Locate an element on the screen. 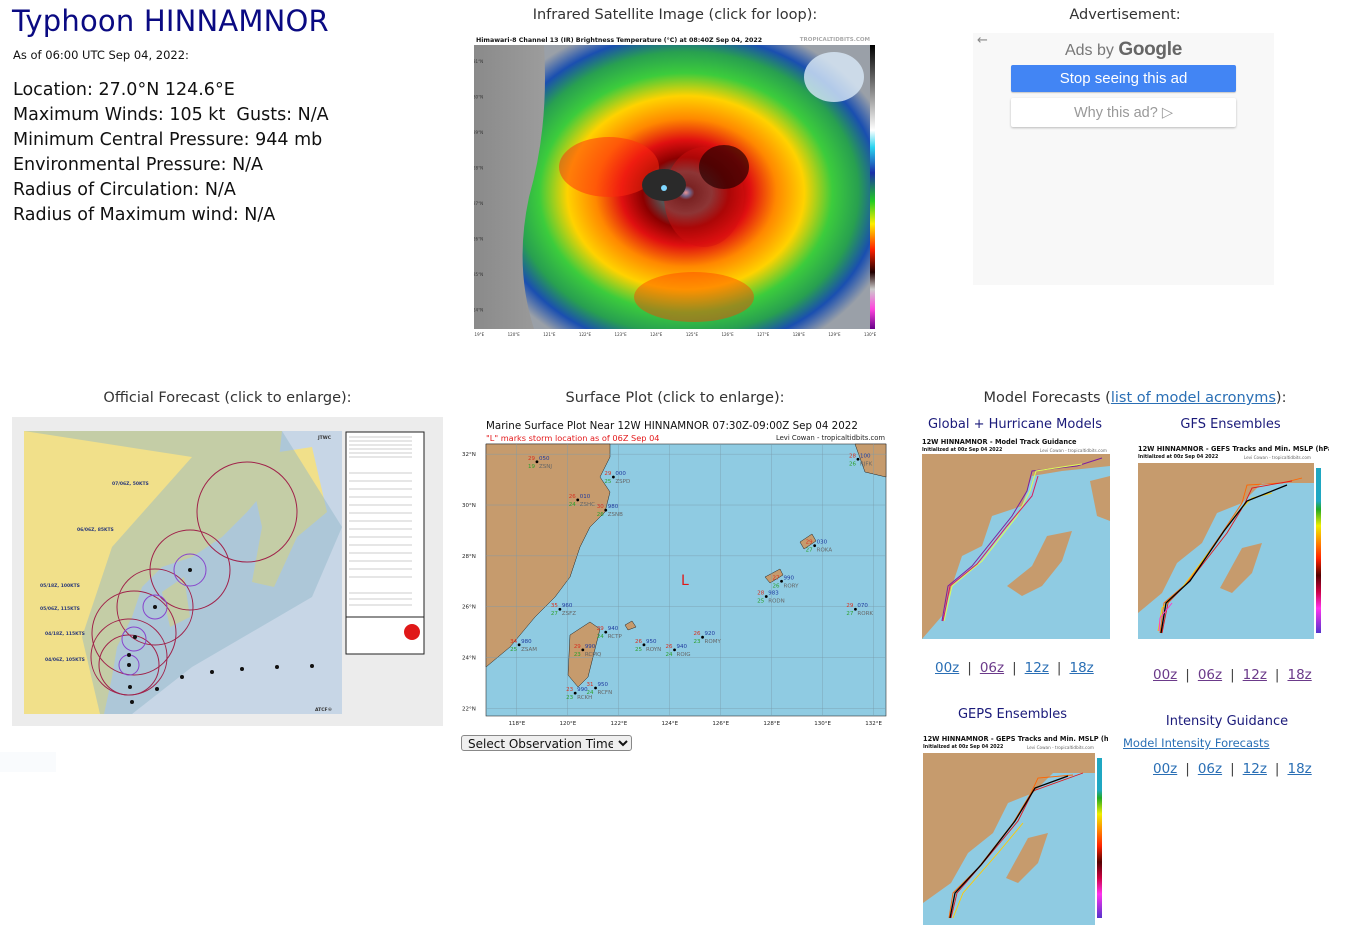  why-this-ad-button: Why this ad? ▷ is located at coordinates (1123, 112).